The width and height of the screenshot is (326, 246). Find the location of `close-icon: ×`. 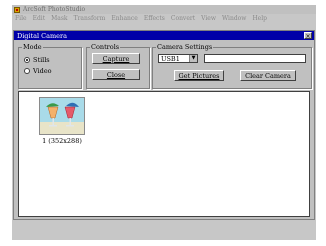

close-icon: × is located at coordinates (308, 36).